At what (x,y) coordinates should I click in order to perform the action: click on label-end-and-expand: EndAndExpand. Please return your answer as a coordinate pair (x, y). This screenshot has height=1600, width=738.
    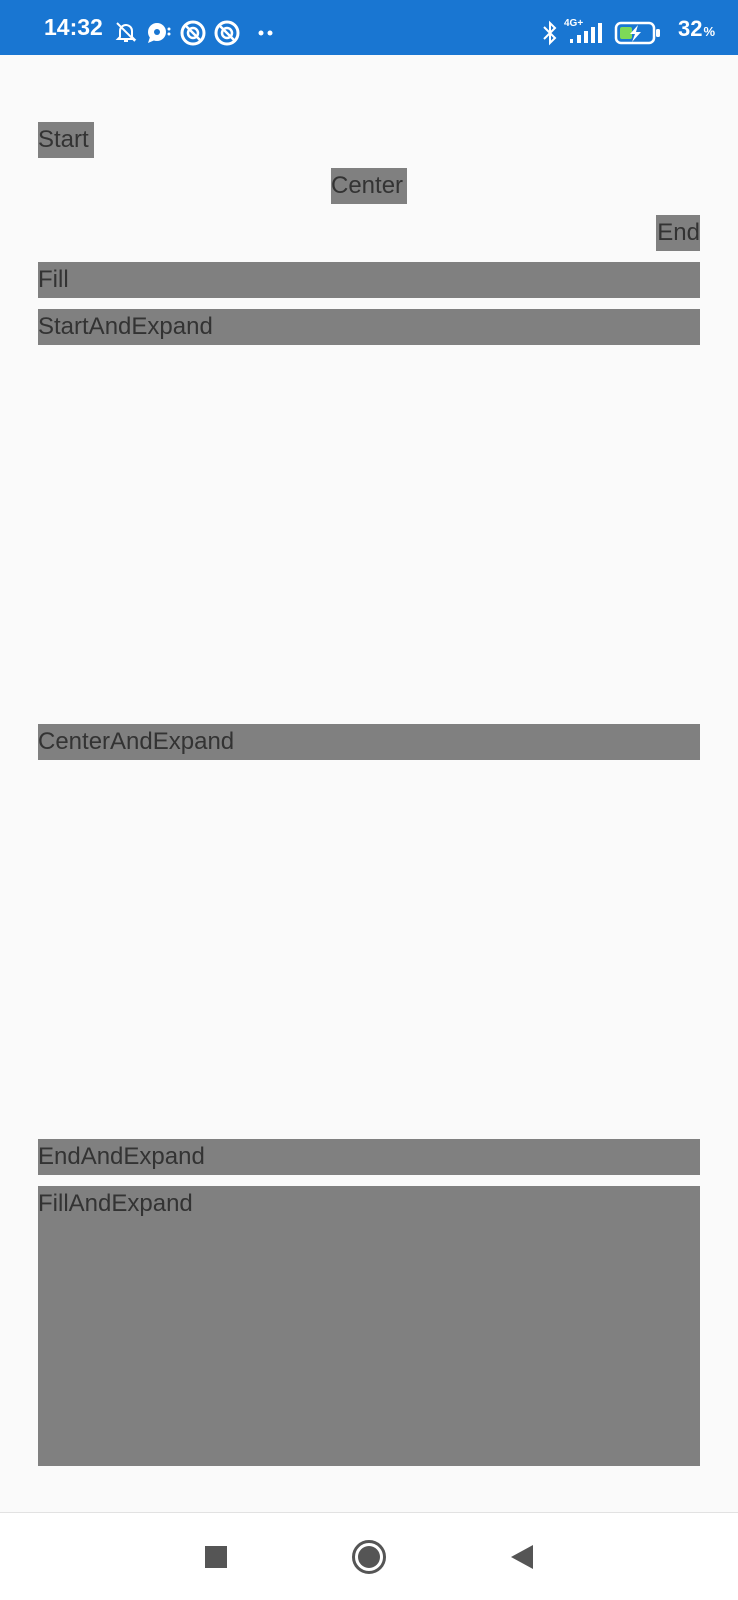
    Looking at the image, I should click on (369, 1157).